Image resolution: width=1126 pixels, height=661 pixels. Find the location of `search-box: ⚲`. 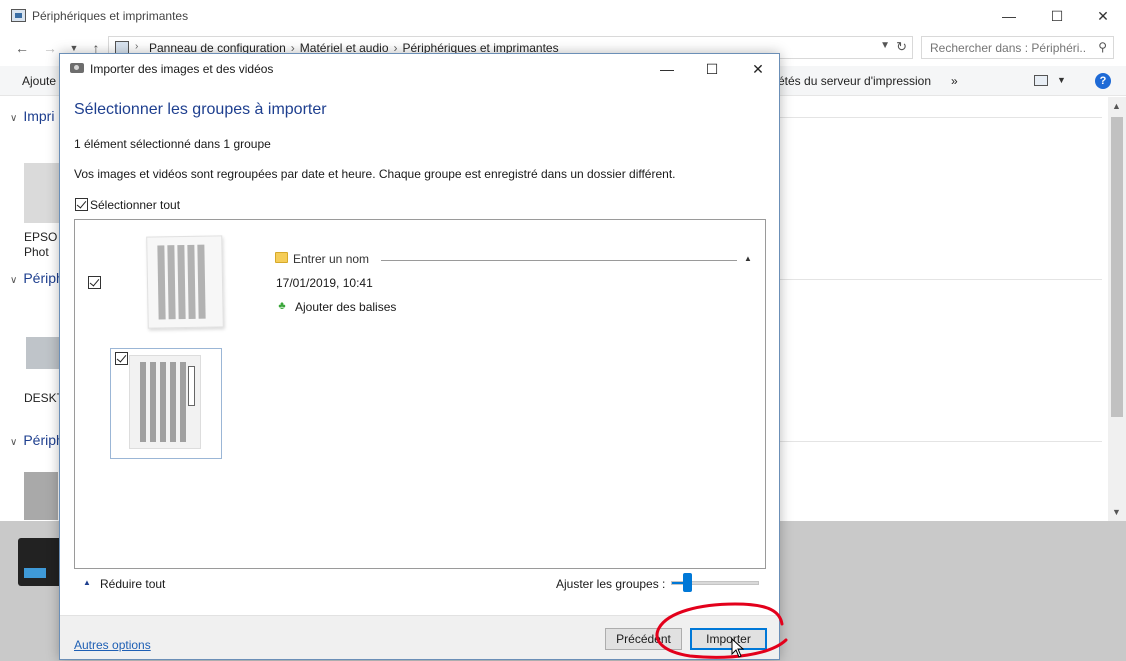

search-box: ⚲ is located at coordinates (1017, 47).